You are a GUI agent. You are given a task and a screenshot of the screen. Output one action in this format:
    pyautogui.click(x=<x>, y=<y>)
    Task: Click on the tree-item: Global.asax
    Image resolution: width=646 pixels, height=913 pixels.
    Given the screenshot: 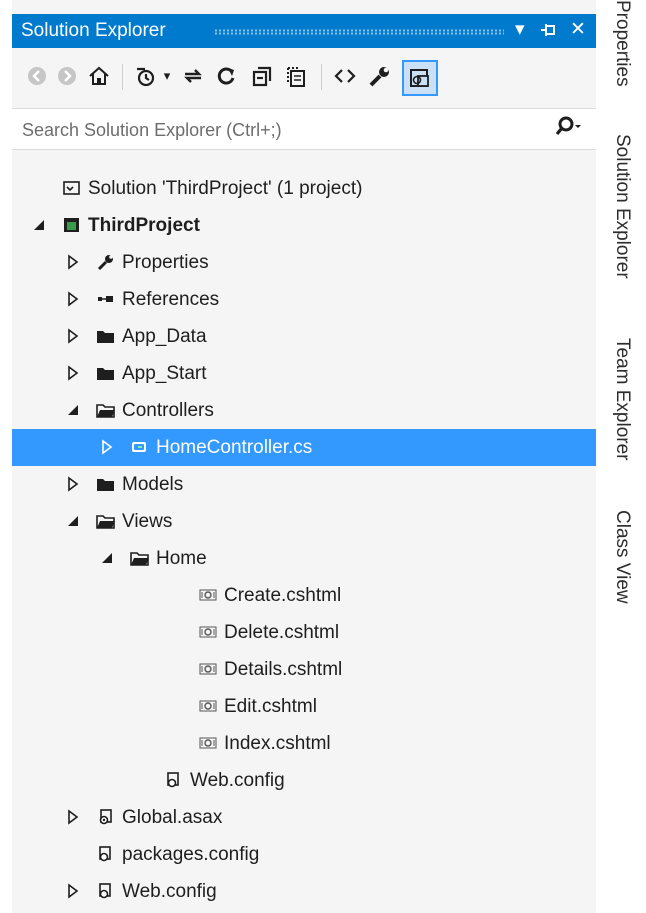 What is the action you would take?
    pyautogui.click(x=304, y=817)
    